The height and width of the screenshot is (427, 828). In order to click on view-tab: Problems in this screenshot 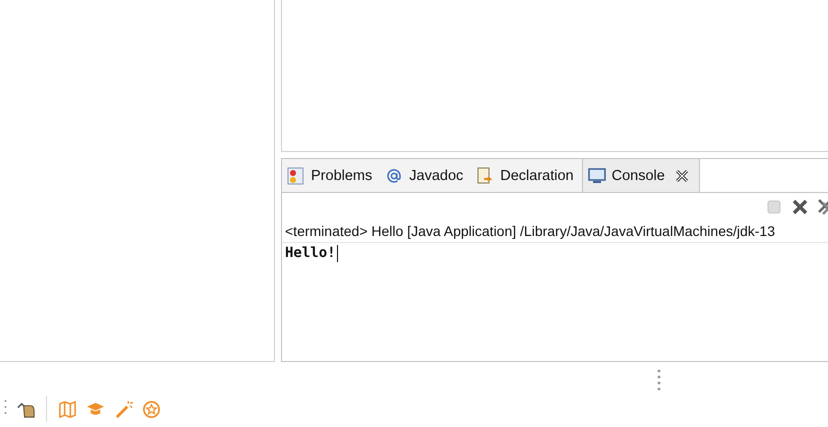, I will do `click(331, 175)`.